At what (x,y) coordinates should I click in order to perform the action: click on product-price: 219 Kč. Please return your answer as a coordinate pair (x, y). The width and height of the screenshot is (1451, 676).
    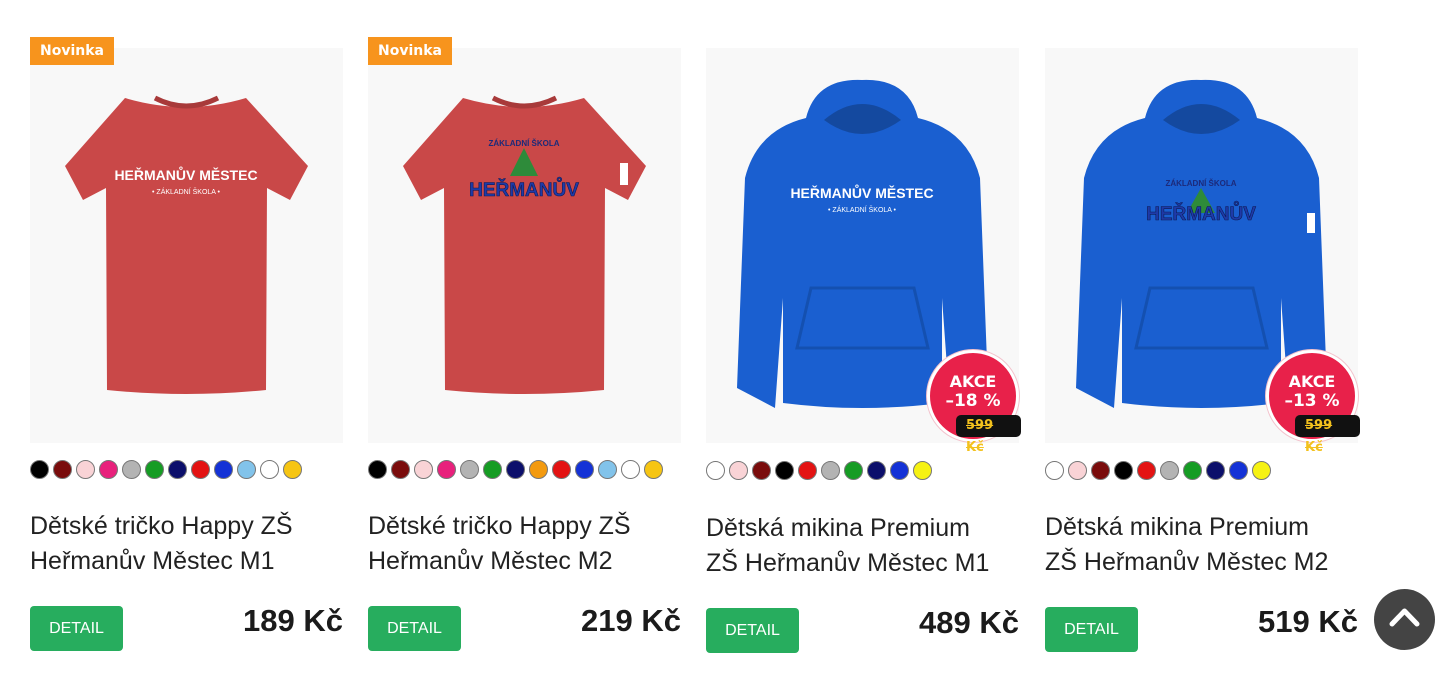
    Looking at the image, I should click on (631, 620).